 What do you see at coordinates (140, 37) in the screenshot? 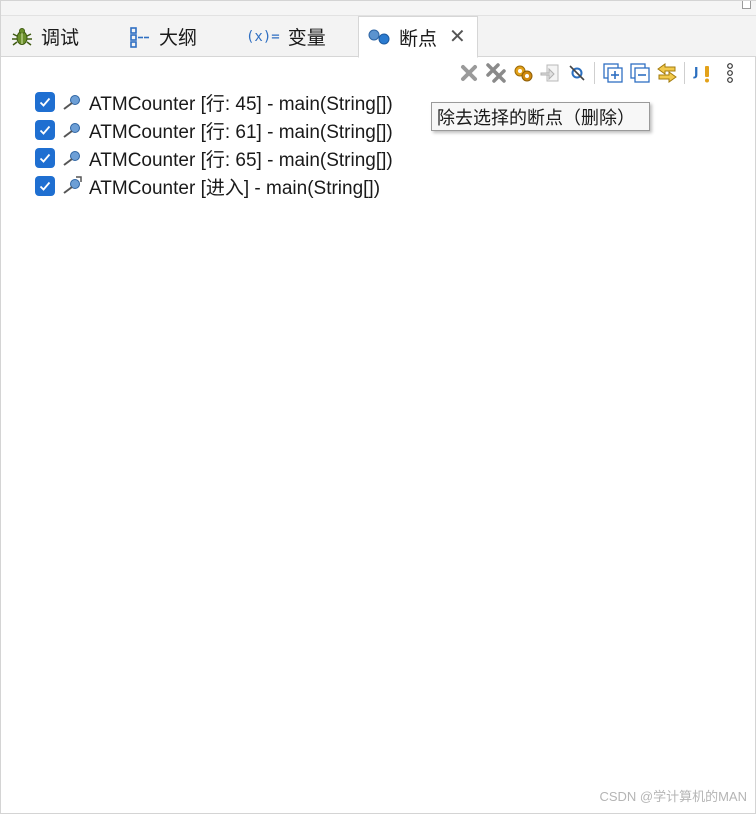
I see `outline-icon` at bounding box center [140, 37].